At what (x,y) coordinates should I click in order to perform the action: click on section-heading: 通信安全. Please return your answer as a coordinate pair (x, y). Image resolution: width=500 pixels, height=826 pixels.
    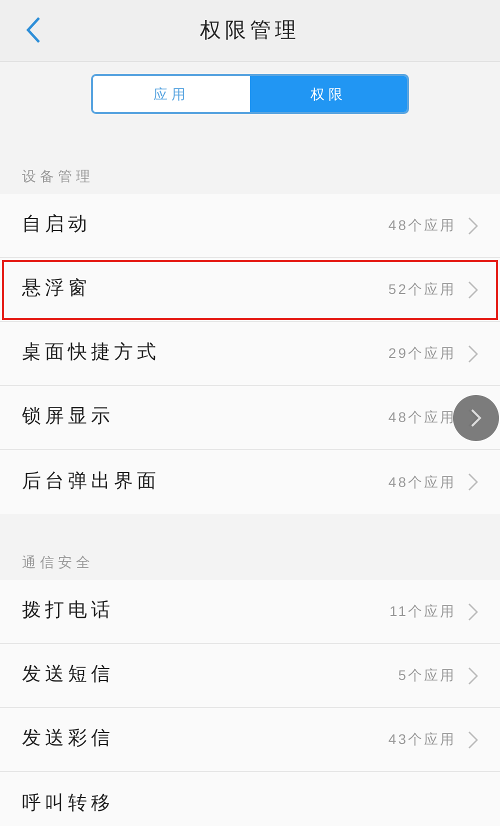
    Looking at the image, I should click on (58, 562).